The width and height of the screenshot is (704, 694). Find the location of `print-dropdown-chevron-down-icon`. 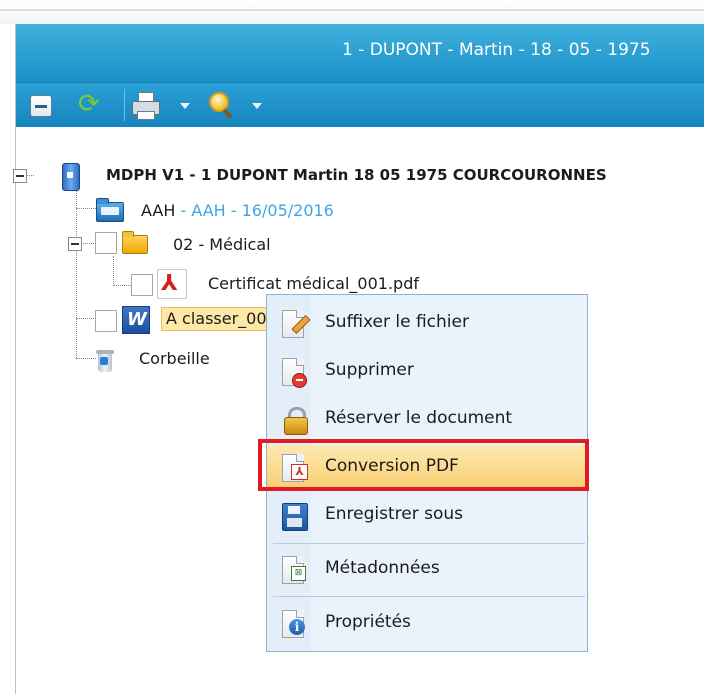

print-dropdown-chevron-down-icon is located at coordinates (185, 106).